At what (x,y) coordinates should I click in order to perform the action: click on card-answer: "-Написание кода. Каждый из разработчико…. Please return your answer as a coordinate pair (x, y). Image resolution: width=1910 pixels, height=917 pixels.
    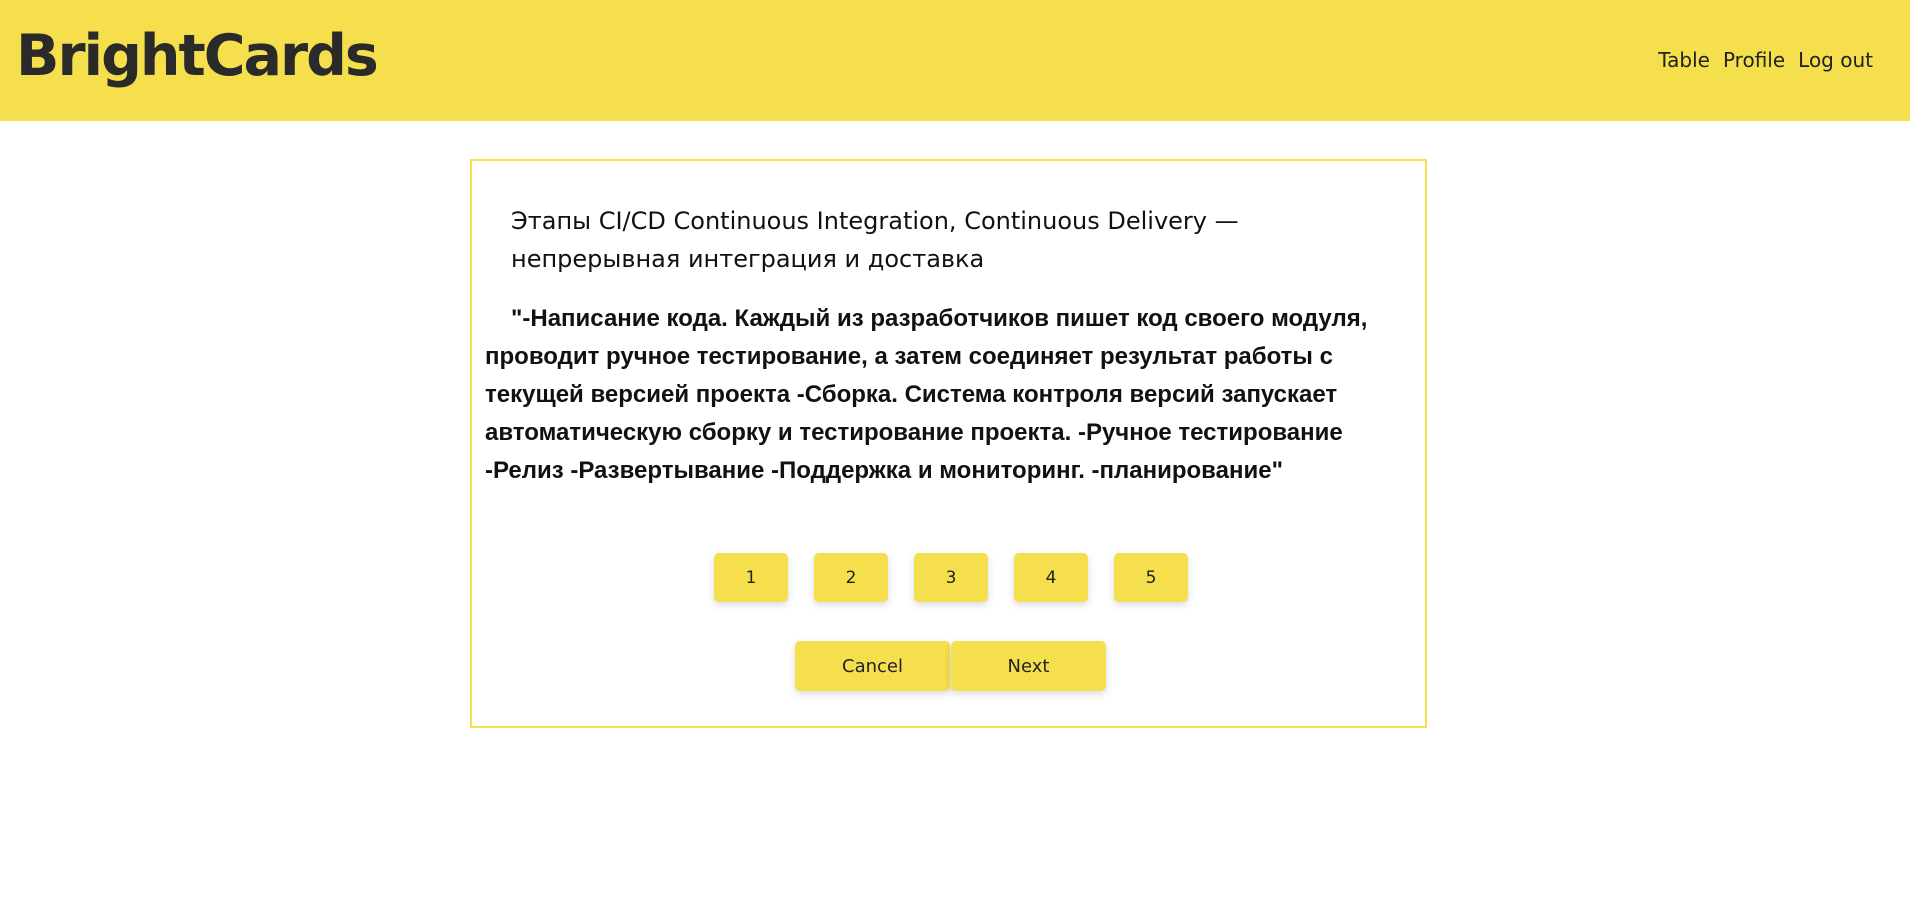
    Looking at the image, I should click on (926, 394).